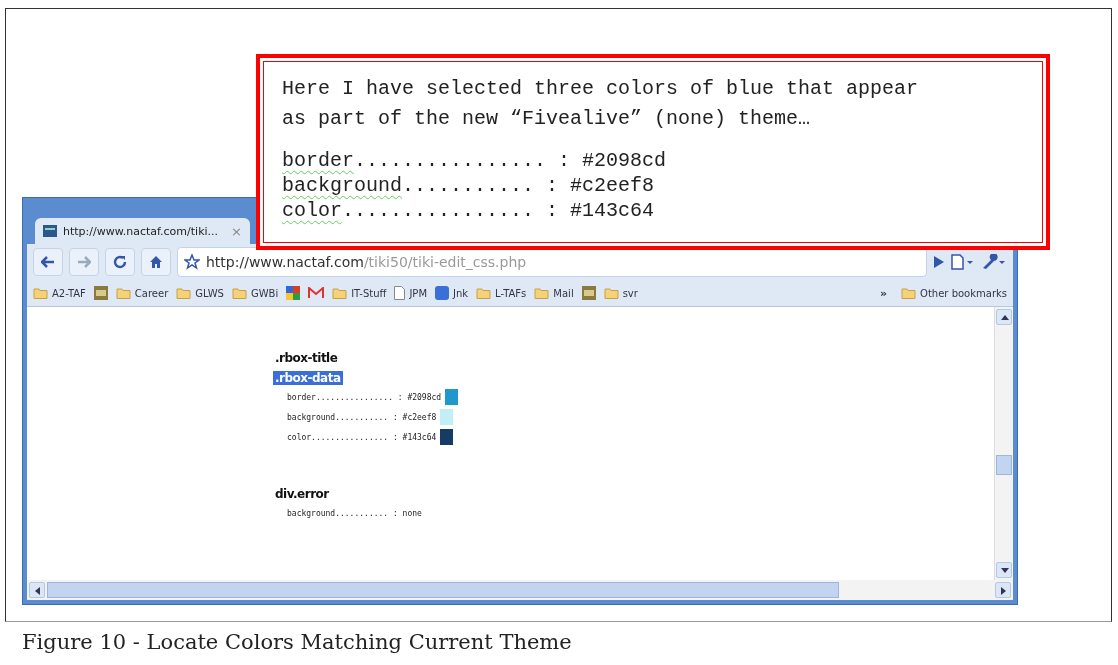 Image resolution: width=1118 pixels, height=665 pixels. Describe the element at coordinates (306, 358) in the screenshot. I see `css-selector: .rbox-title` at that location.